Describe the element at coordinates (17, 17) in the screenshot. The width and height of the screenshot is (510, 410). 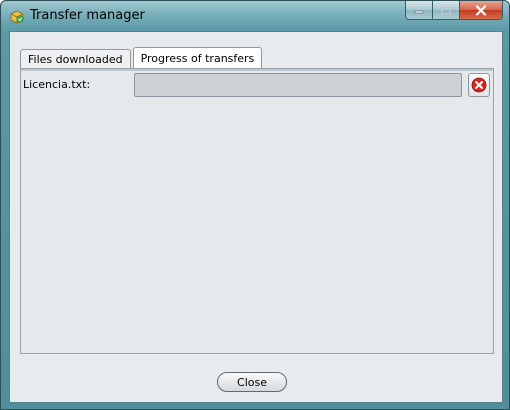
I see `transfer-manager-app-icon` at that location.